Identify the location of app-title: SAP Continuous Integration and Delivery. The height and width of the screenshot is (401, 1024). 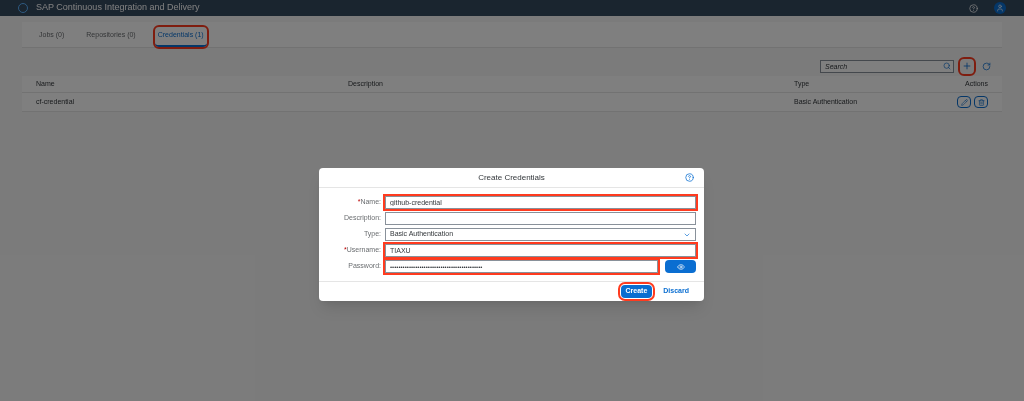
(118, 8).